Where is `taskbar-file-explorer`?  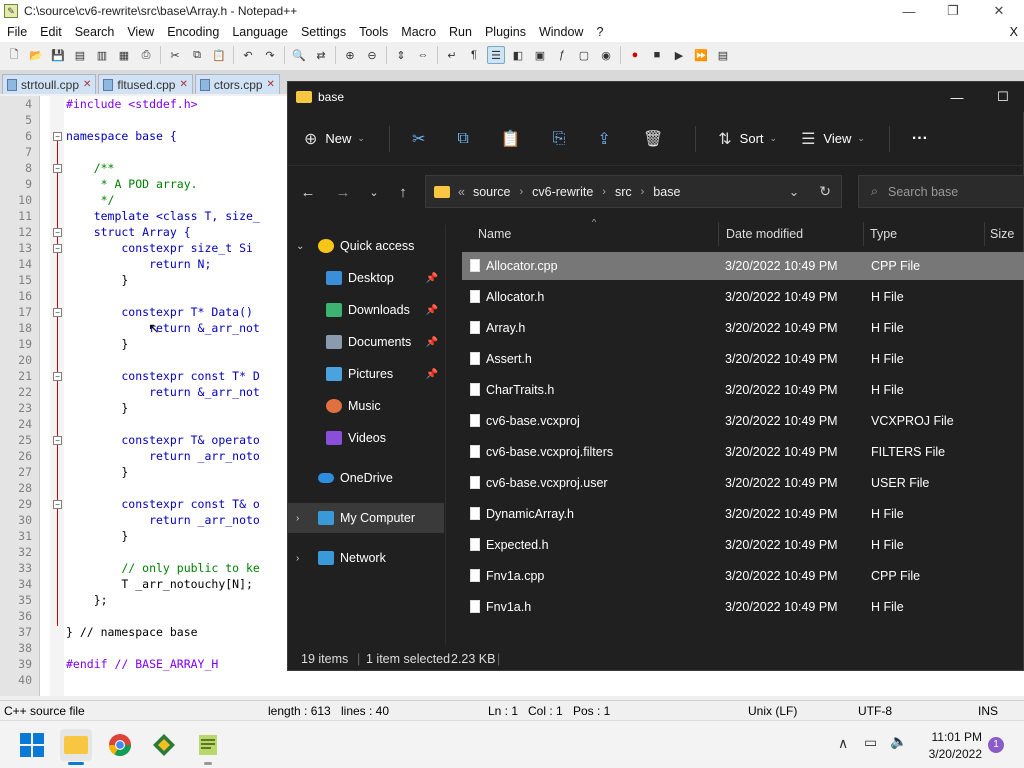 taskbar-file-explorer is located at coordinates (76, 747).